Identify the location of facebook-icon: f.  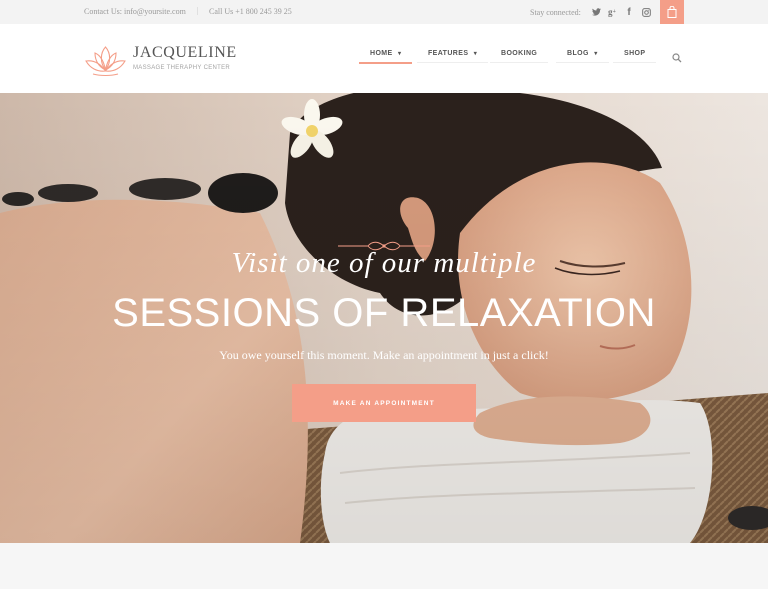
(629, 12).